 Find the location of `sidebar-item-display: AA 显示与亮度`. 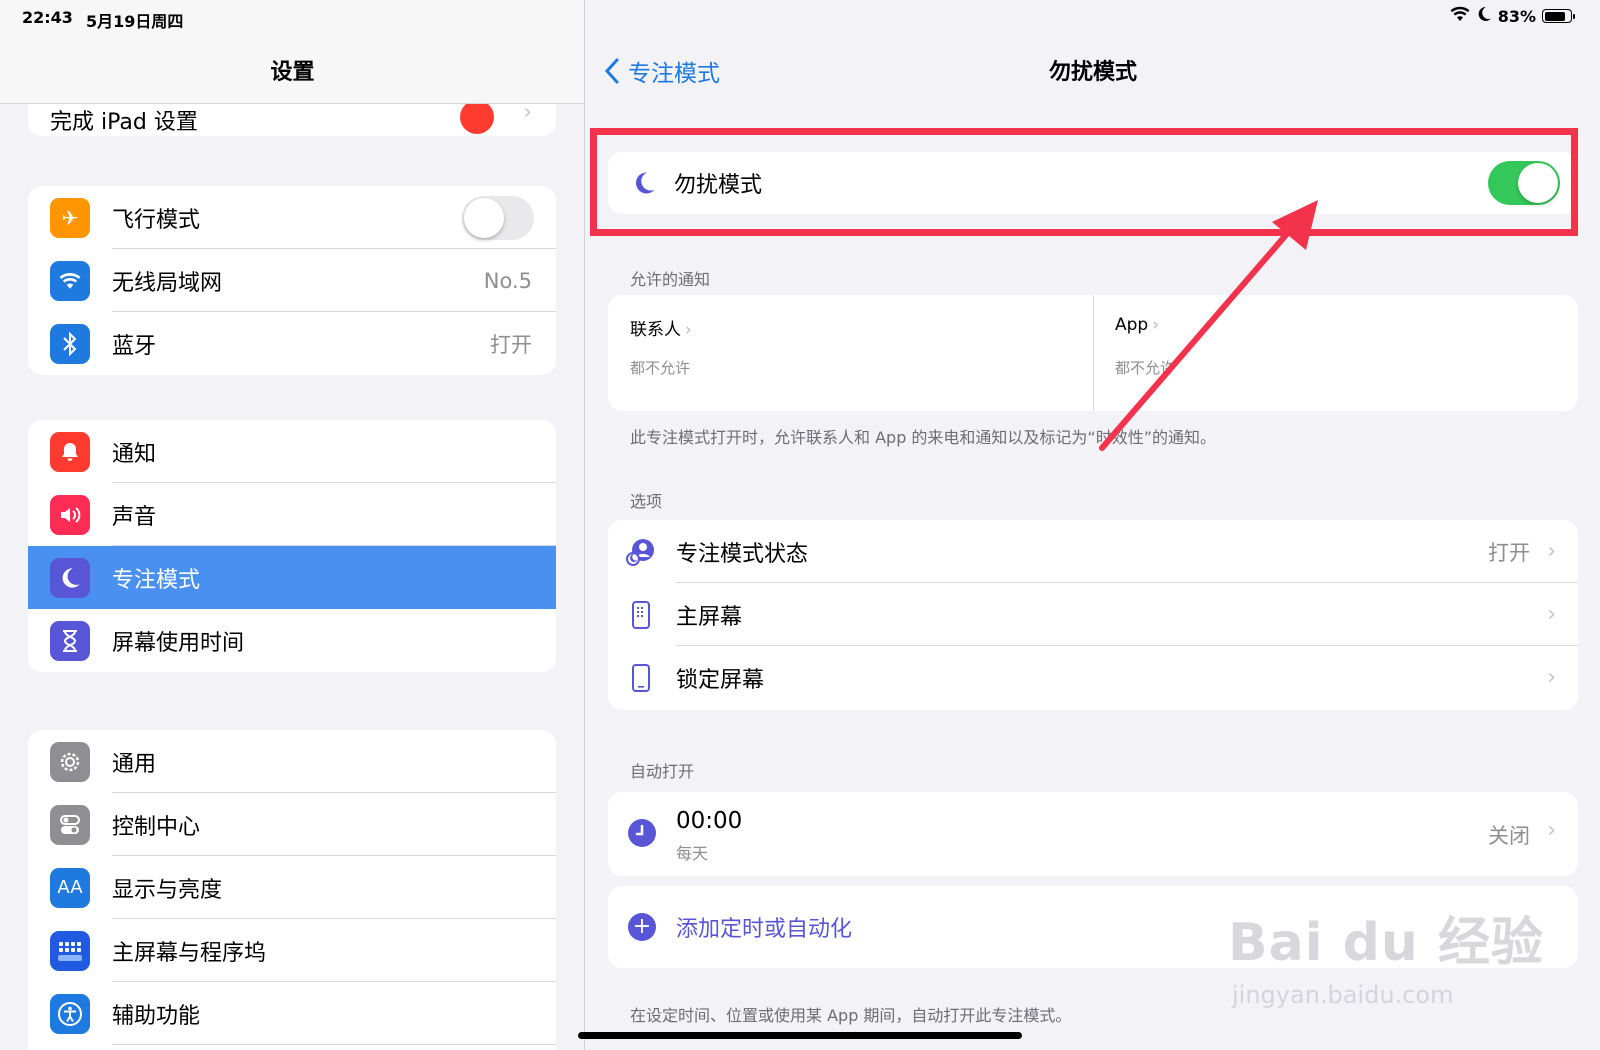

sidebar-item-display: AA 显示与亮度 is located at coordinates (292, 887).